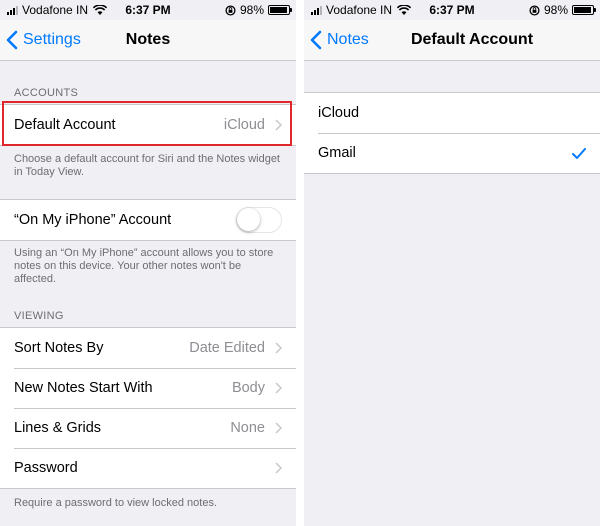 This screenshot has height=526, width=600. I want to click on on-my-iphone-label: “On My iPhone” Account, so click(93, 220).